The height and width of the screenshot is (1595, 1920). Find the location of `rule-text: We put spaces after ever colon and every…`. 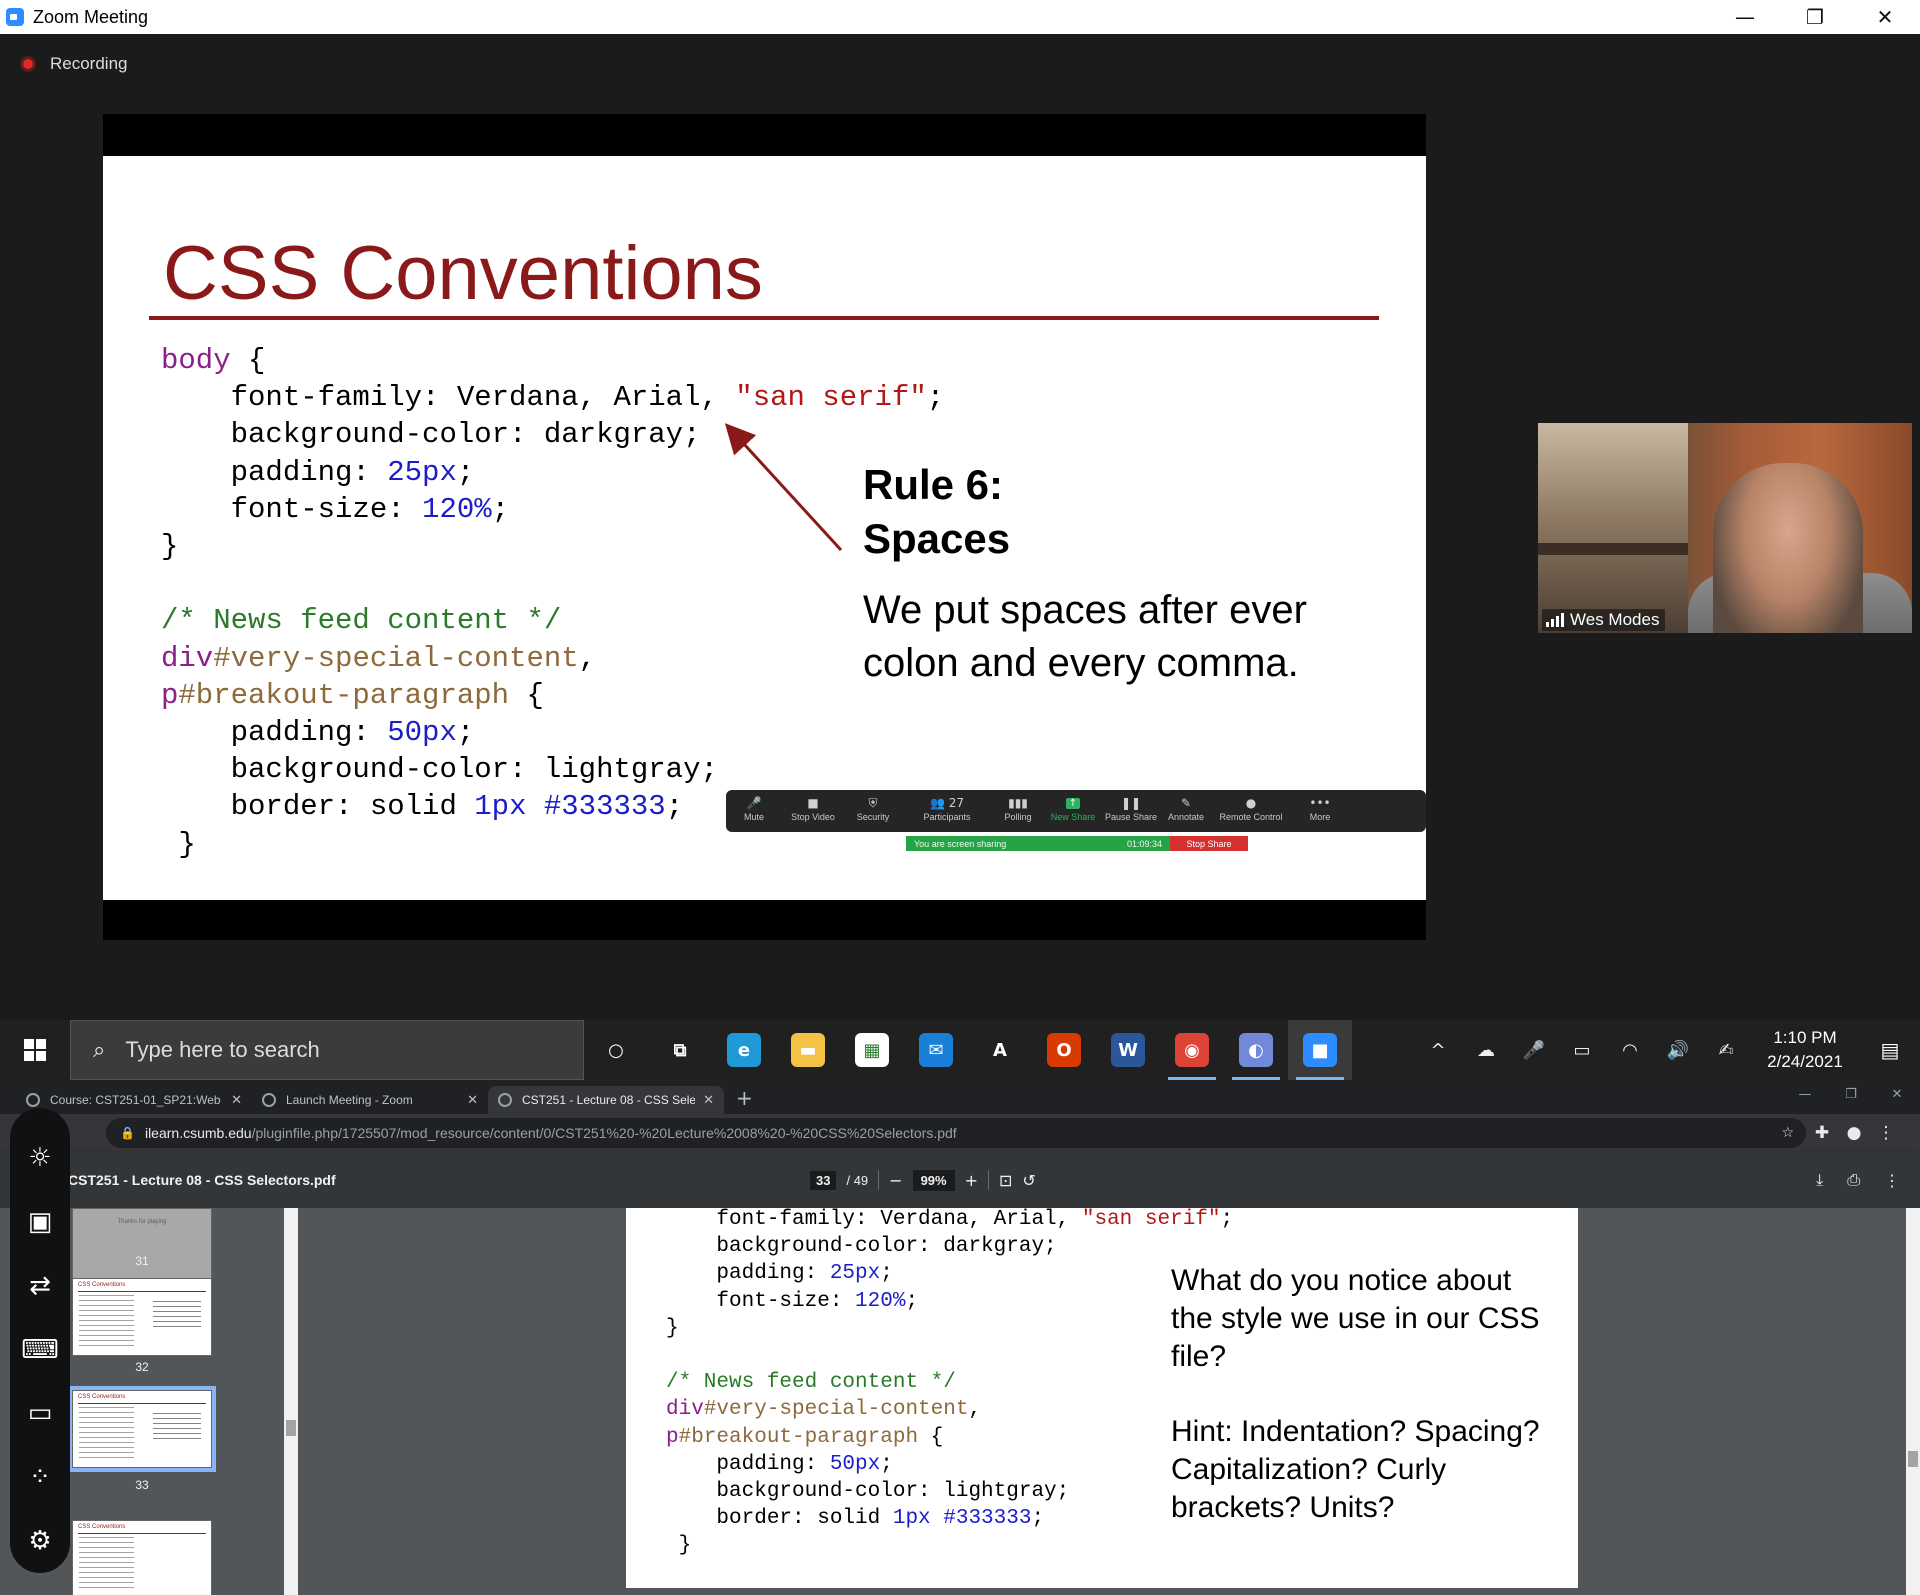

rule-text: We put spaces after ever colon and every… is located at coordinates (1085, 636).